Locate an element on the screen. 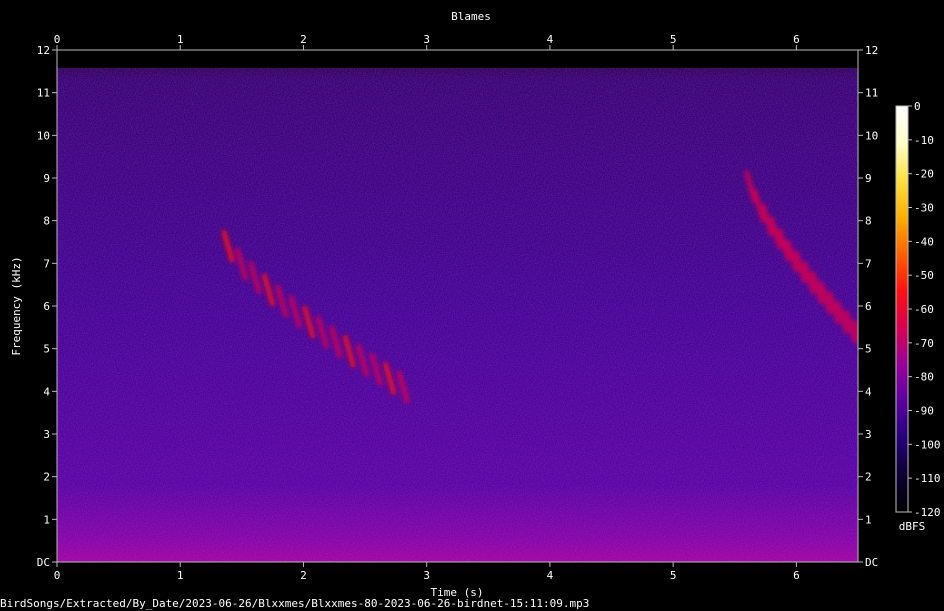 The width and height of the screenshot is (944, 611). y-tick-label-right: 9 is located at coordinates (868, 178).